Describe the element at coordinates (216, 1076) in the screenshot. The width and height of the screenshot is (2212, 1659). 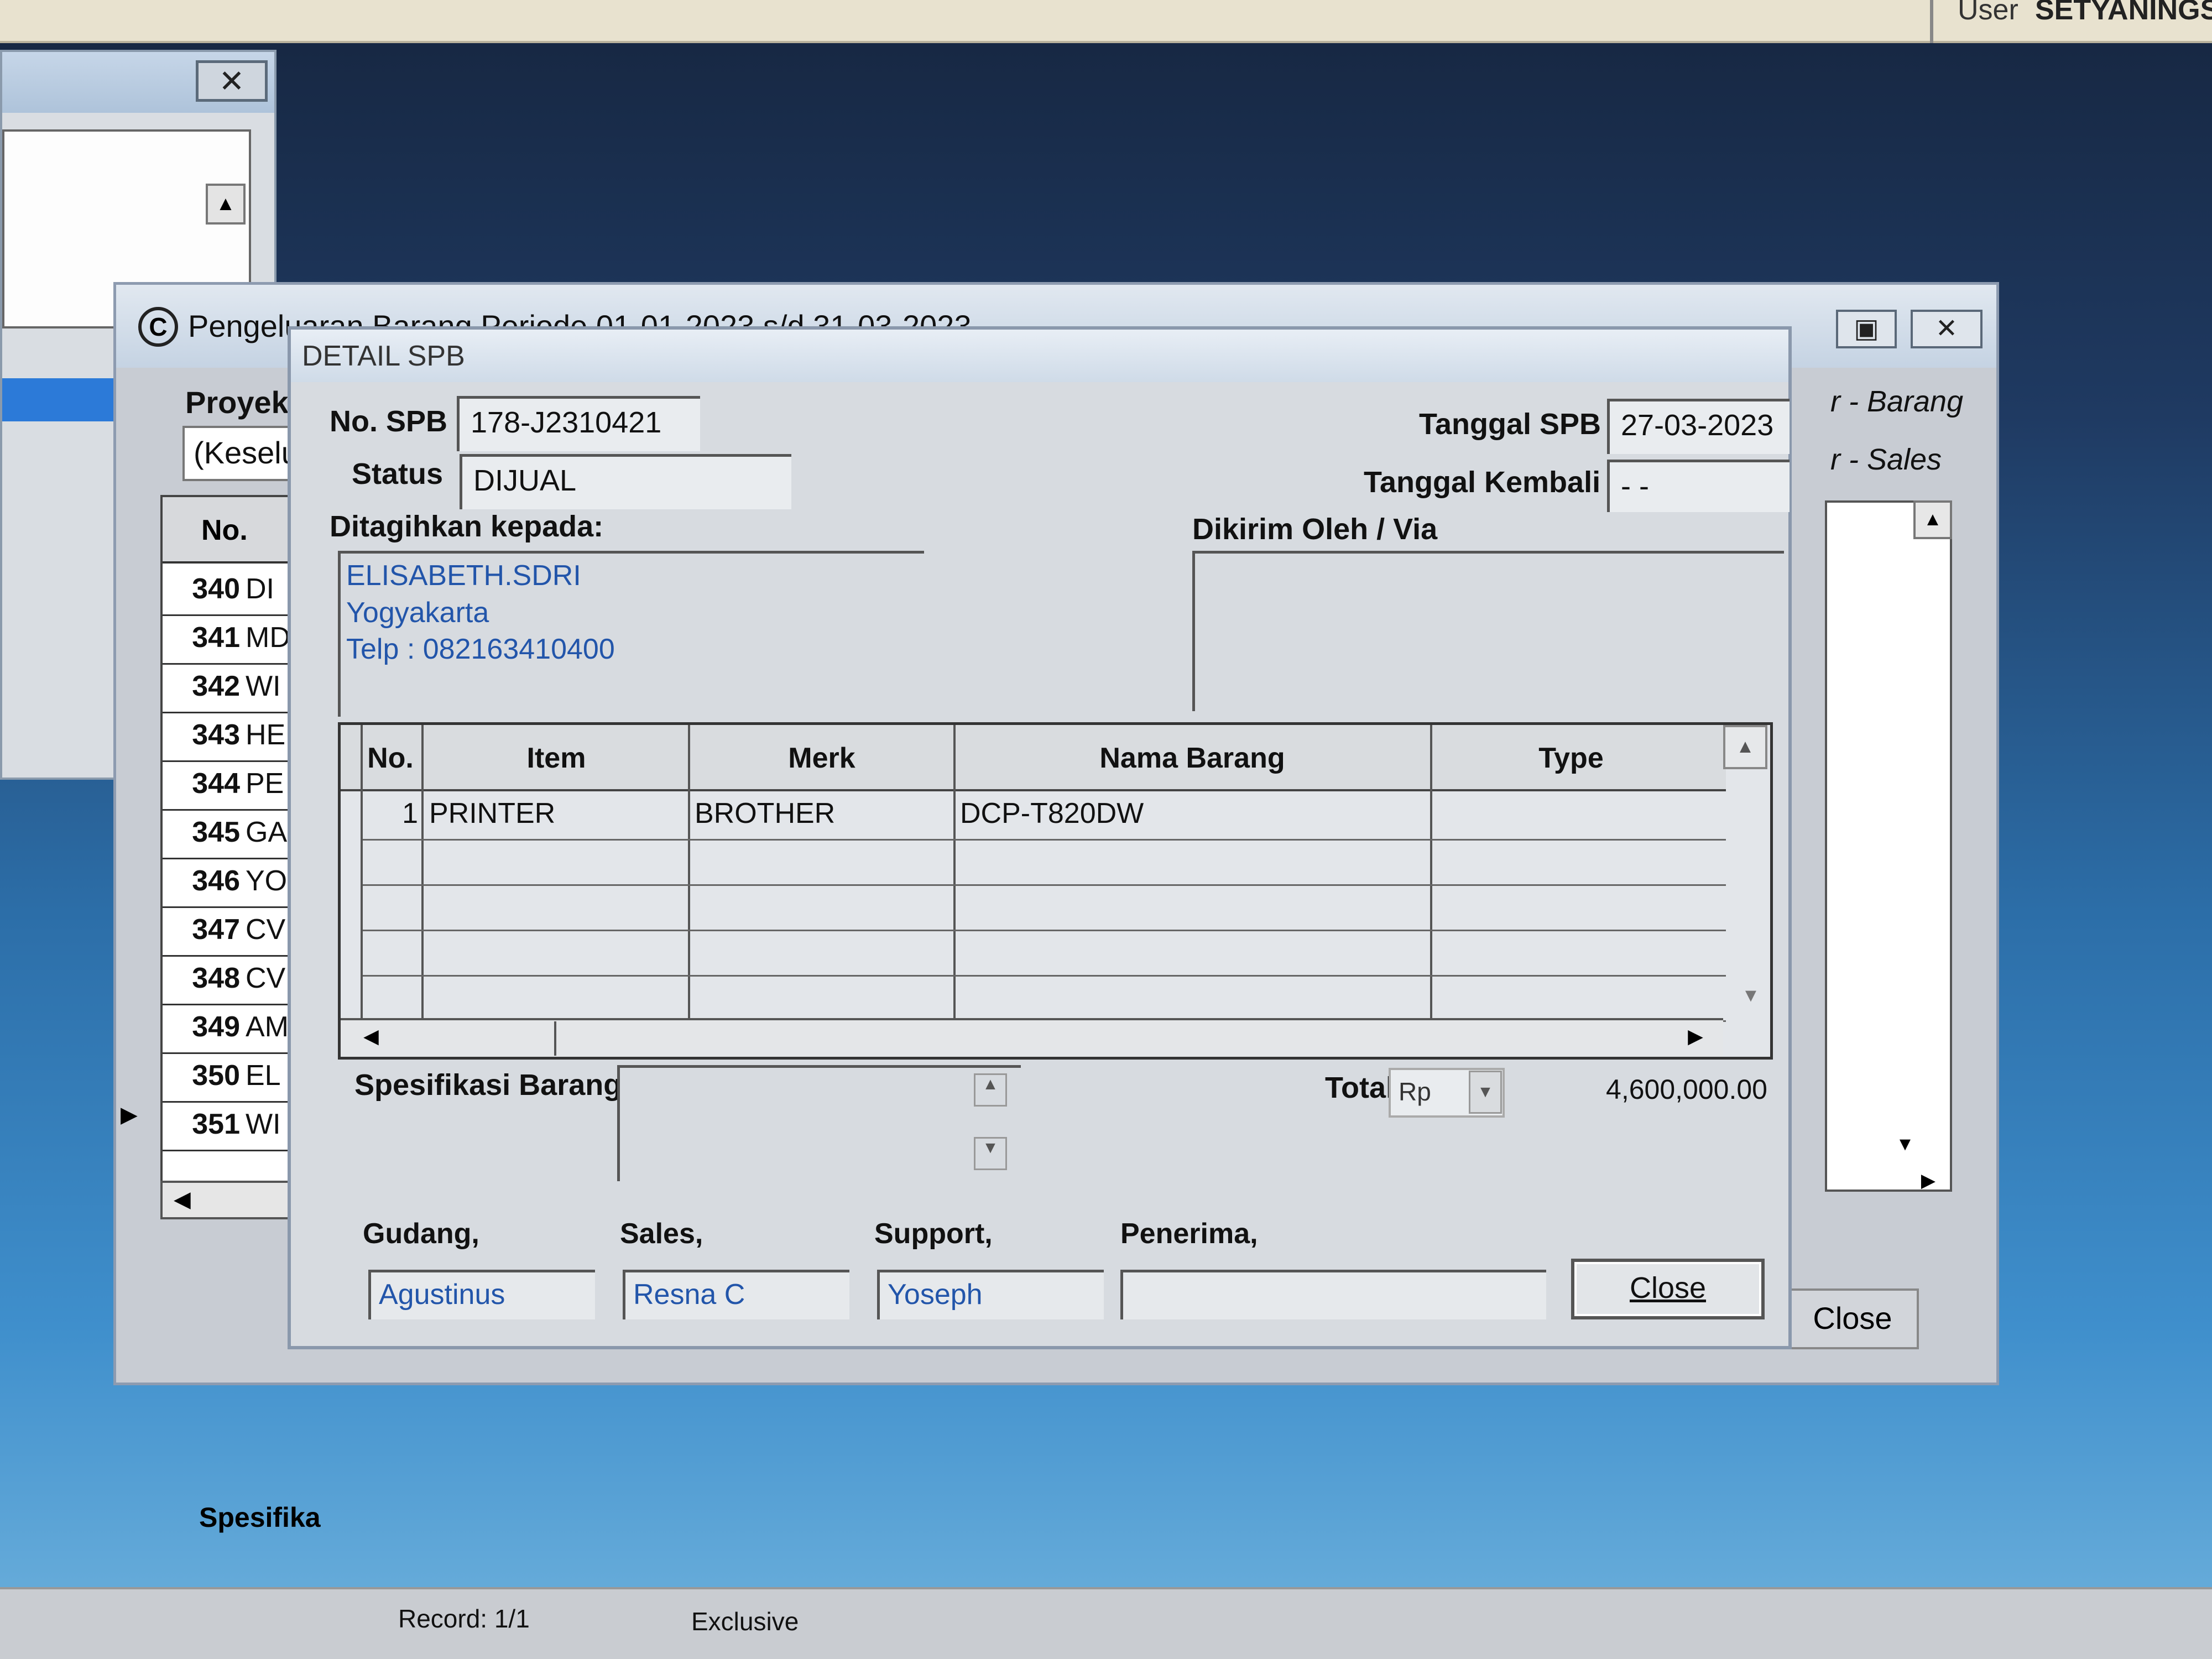
I see `row-number: 350` at that location.